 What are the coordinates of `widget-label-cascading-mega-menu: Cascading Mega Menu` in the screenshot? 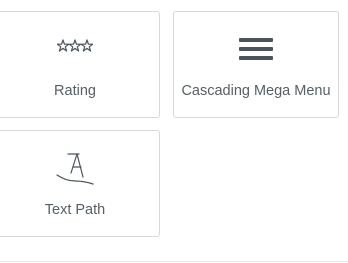 It's located at (256, 91).